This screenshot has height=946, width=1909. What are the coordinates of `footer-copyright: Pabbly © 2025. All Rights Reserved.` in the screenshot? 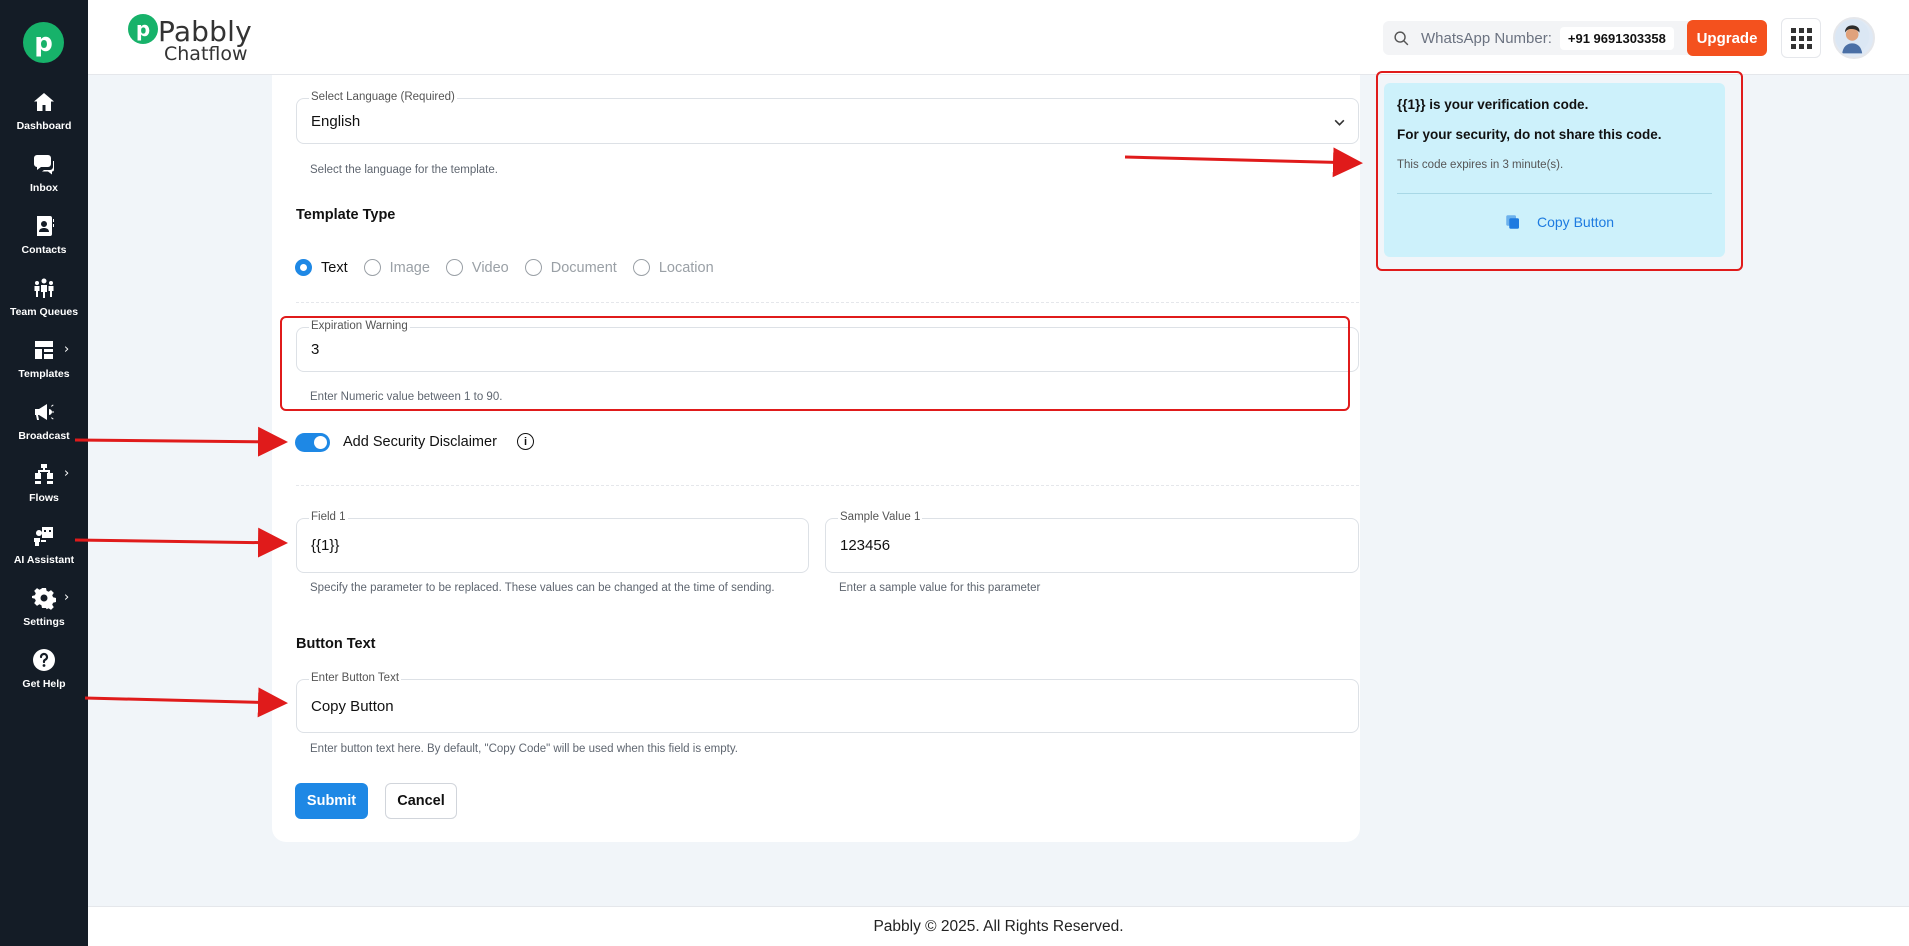 It's located at (998, 926).